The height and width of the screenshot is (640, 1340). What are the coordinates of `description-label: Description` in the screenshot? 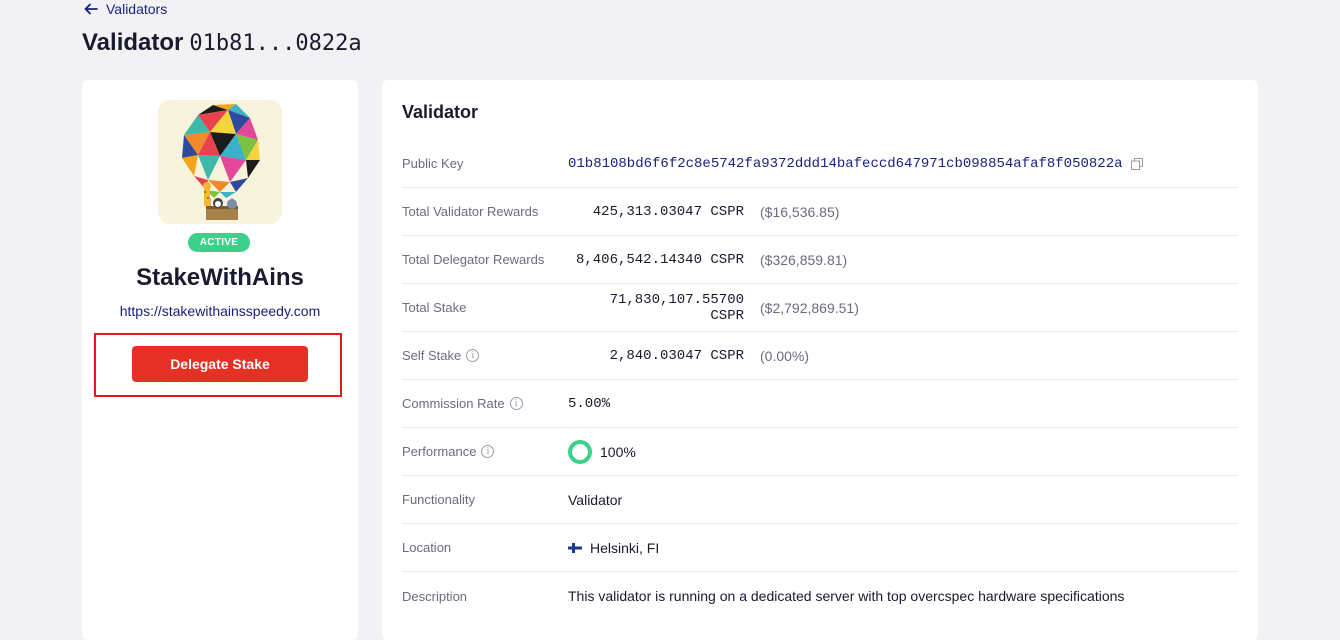 It's located at (435, 596).